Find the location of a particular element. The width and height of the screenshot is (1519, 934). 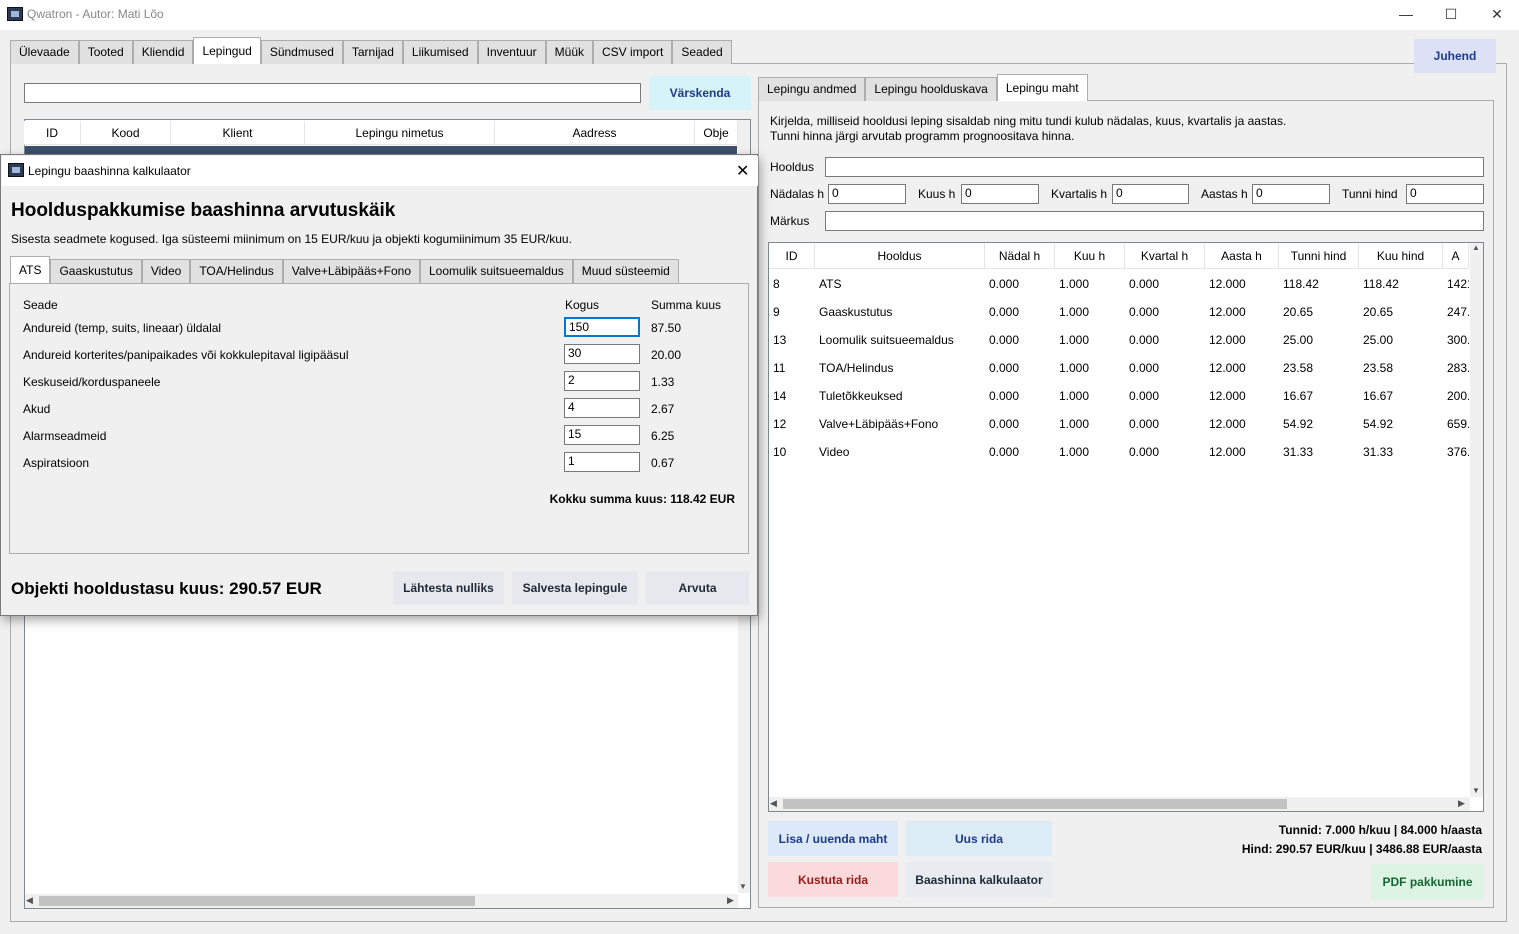

minimize-icon: — is located at coordinates (1406, 14).